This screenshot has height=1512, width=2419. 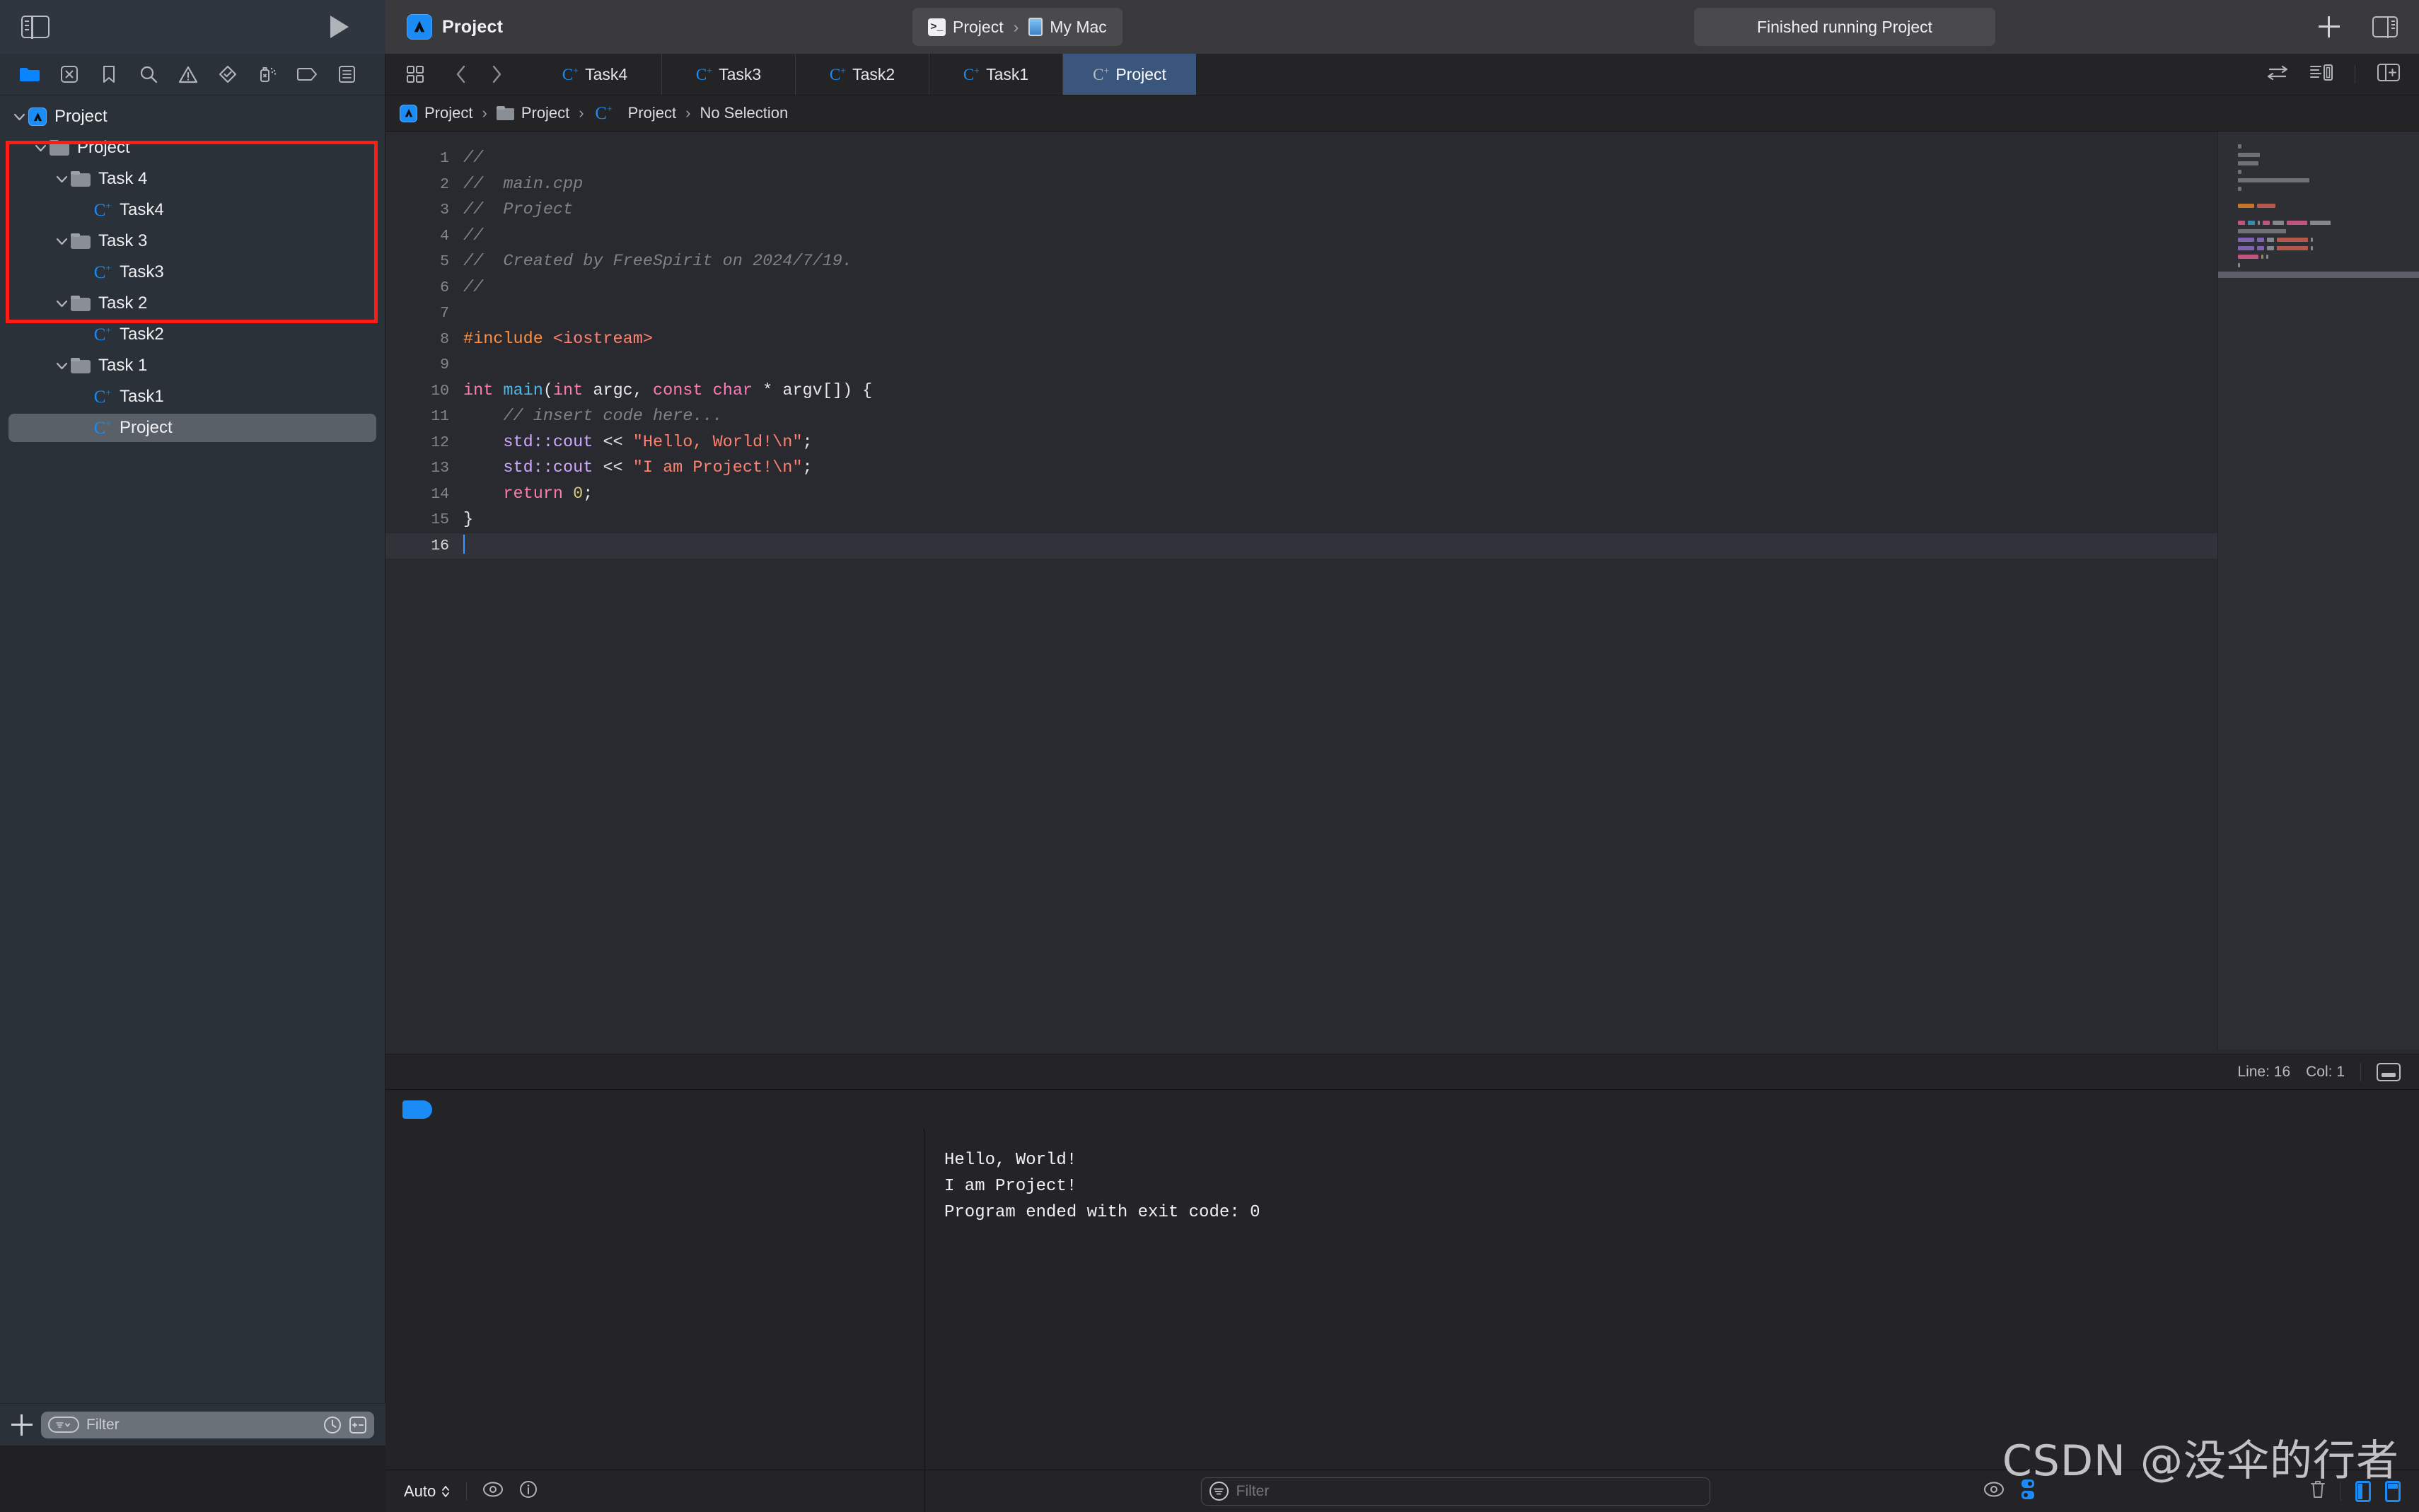 What do you see at coordinates (2389, 1071) in the screenshot?
I see `minimap-toggle-icon` at bounding box center [2389, 1071].